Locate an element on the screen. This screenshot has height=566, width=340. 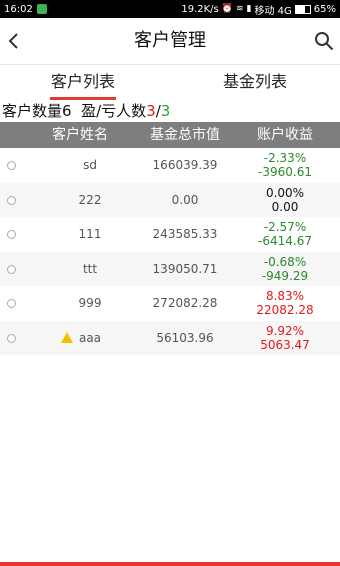
income-percent: -2.57% is located at coordinates (285, 227).